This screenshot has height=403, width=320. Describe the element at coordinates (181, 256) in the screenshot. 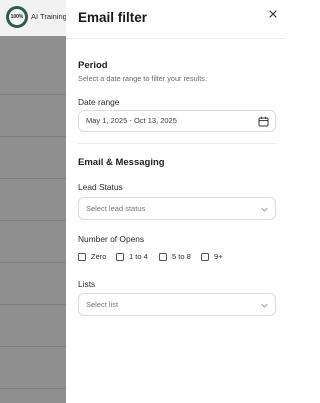

I see `checkbox-label: 5 to 8` at that location.